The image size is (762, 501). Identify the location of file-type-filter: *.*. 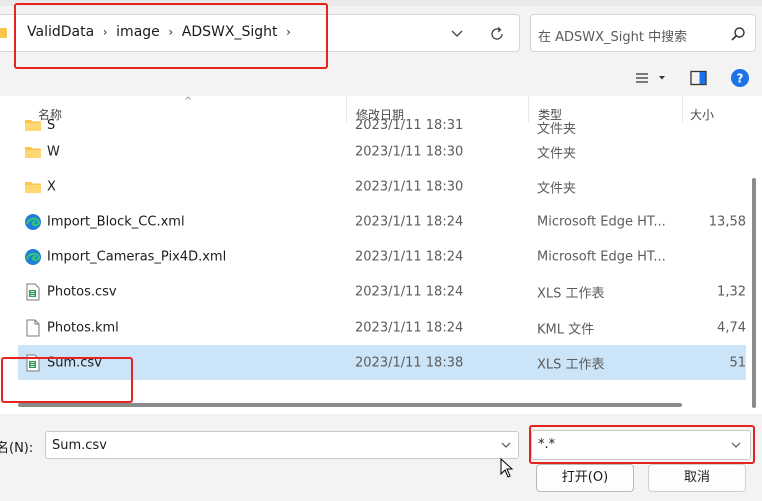
(641, 445).